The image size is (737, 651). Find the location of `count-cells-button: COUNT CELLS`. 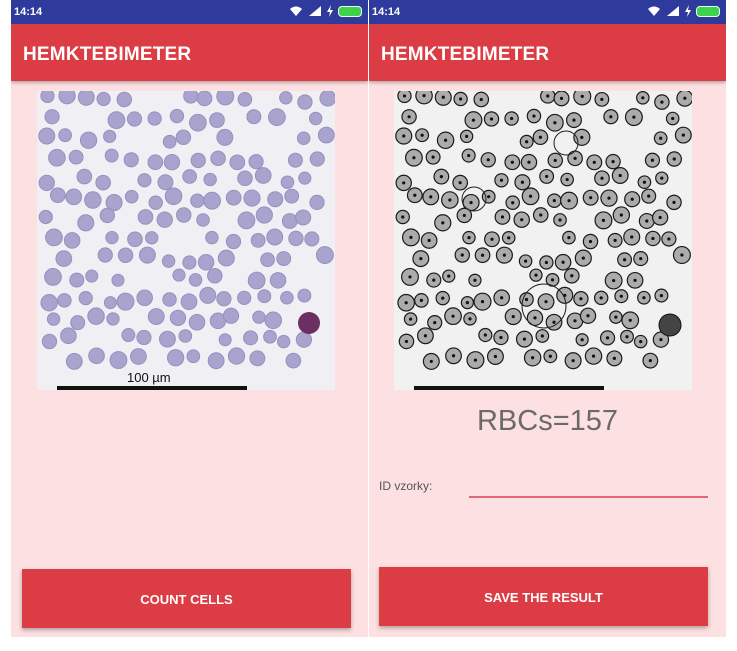

count-cells-button: COUNT CELLS is located at coordinates (186, 598).